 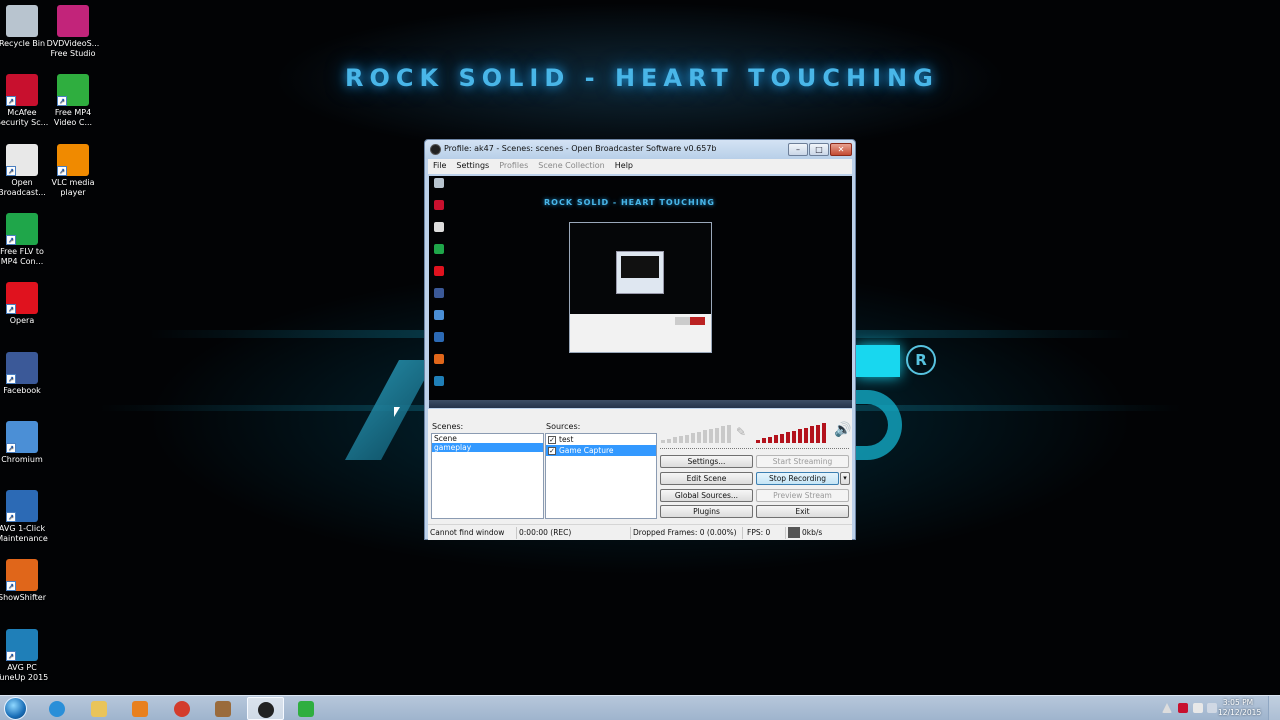 What do you see at coordinates (640, 166) in the screenshot?
I see `menu-bar: File Settings Profiles Scene Collection Help` at bounding box center [640, 166].